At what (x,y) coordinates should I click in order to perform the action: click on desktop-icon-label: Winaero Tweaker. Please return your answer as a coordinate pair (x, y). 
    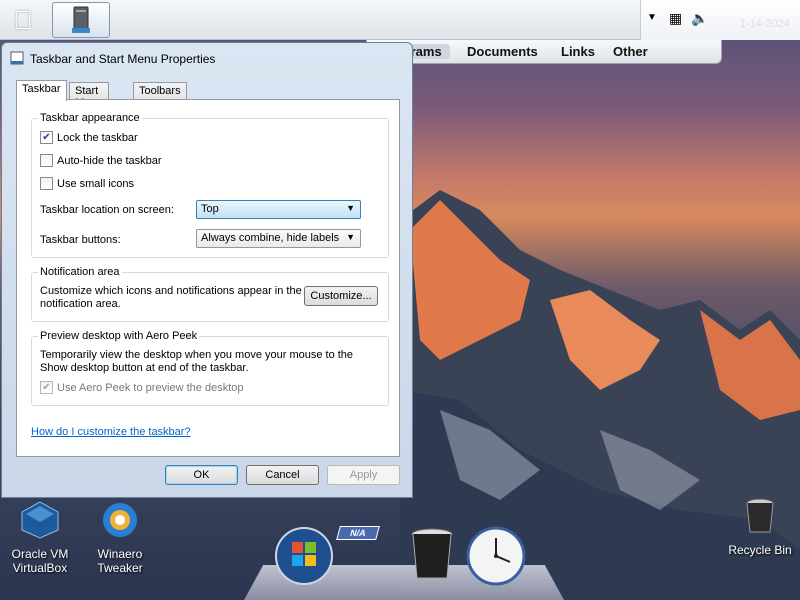
    Looking at the image, I should click on (120, 561).